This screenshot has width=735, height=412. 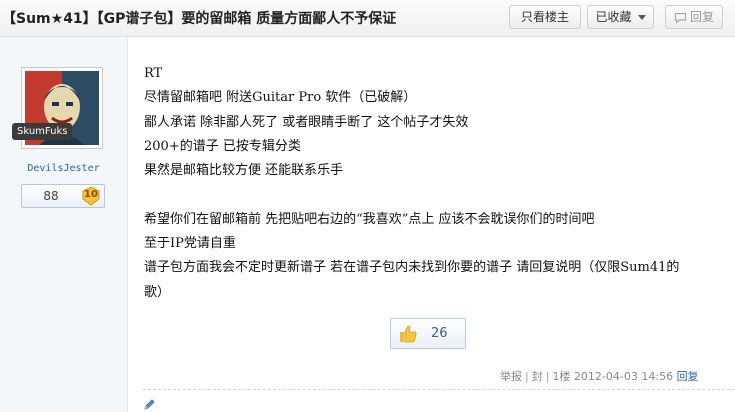 I want to click on level-badge: 10, so click(x=91, y=196).